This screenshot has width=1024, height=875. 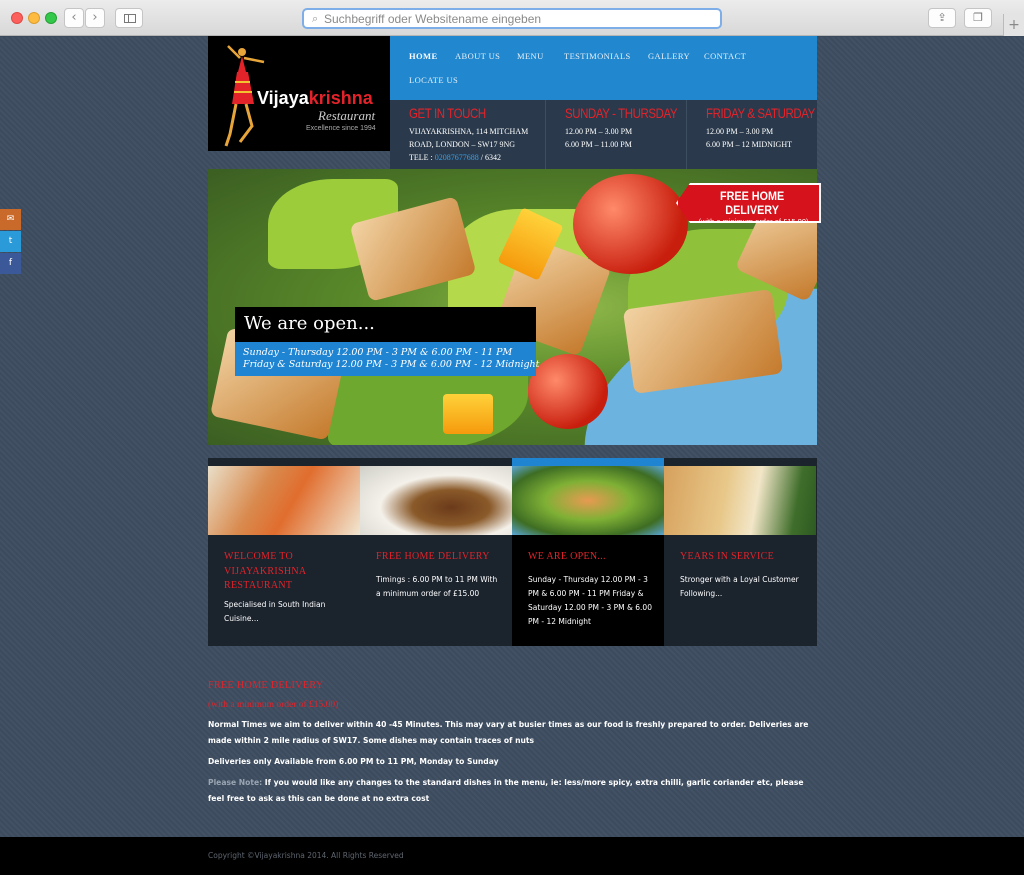 What do you see at coordinates (315, 98) in the screenshot?
I see `brand-name: Vijayakrishna` at bounding box center [315, 98].